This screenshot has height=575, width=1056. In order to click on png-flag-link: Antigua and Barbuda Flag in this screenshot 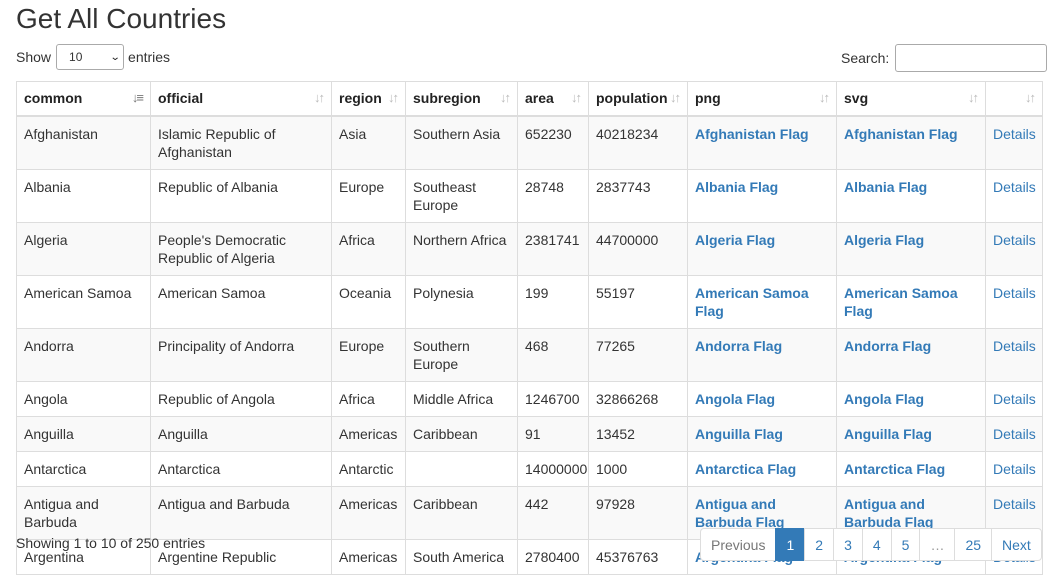, I will do `click(739, 513)`.